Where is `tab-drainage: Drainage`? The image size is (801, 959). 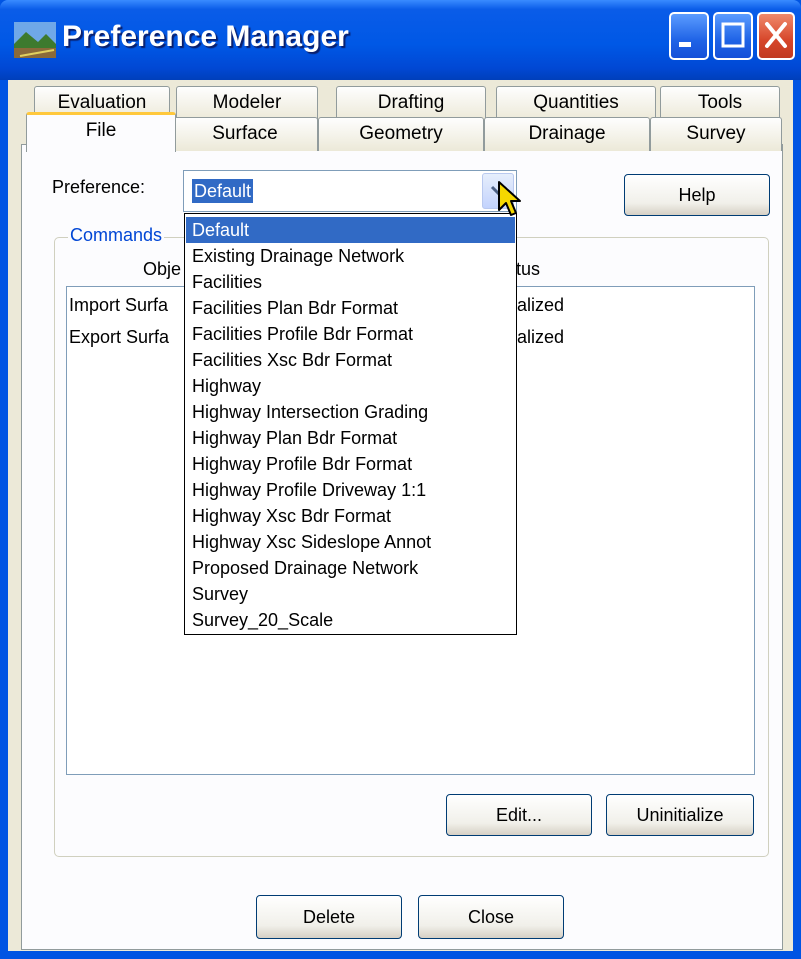
tab-drainage: Drainage is located at coordinates (567, 134).